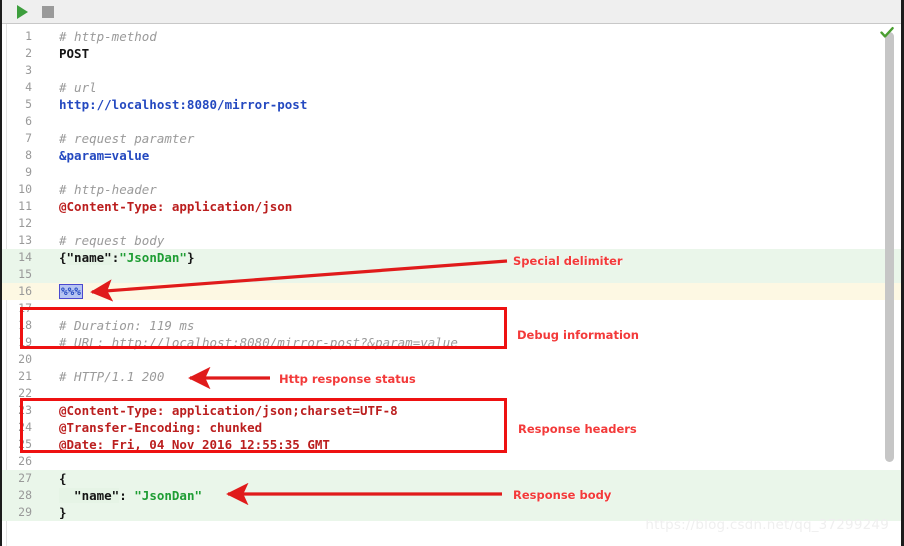 The width and height of the screenshot is (904, 546). I want to click on line-content: # Duration: 119 ms, so click(126, 325).